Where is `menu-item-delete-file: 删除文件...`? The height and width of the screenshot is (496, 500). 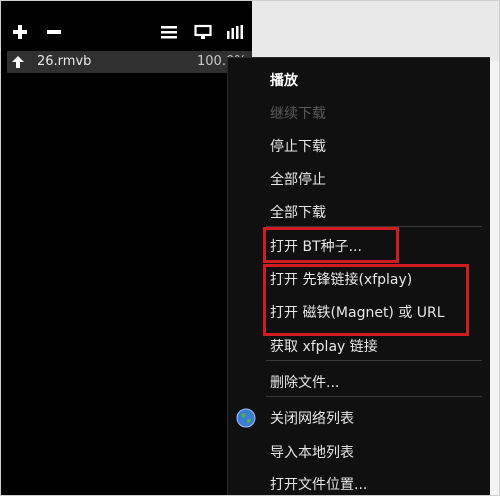
menu-item-delete-file: 删除文件... is located at coordinates (359, 381).